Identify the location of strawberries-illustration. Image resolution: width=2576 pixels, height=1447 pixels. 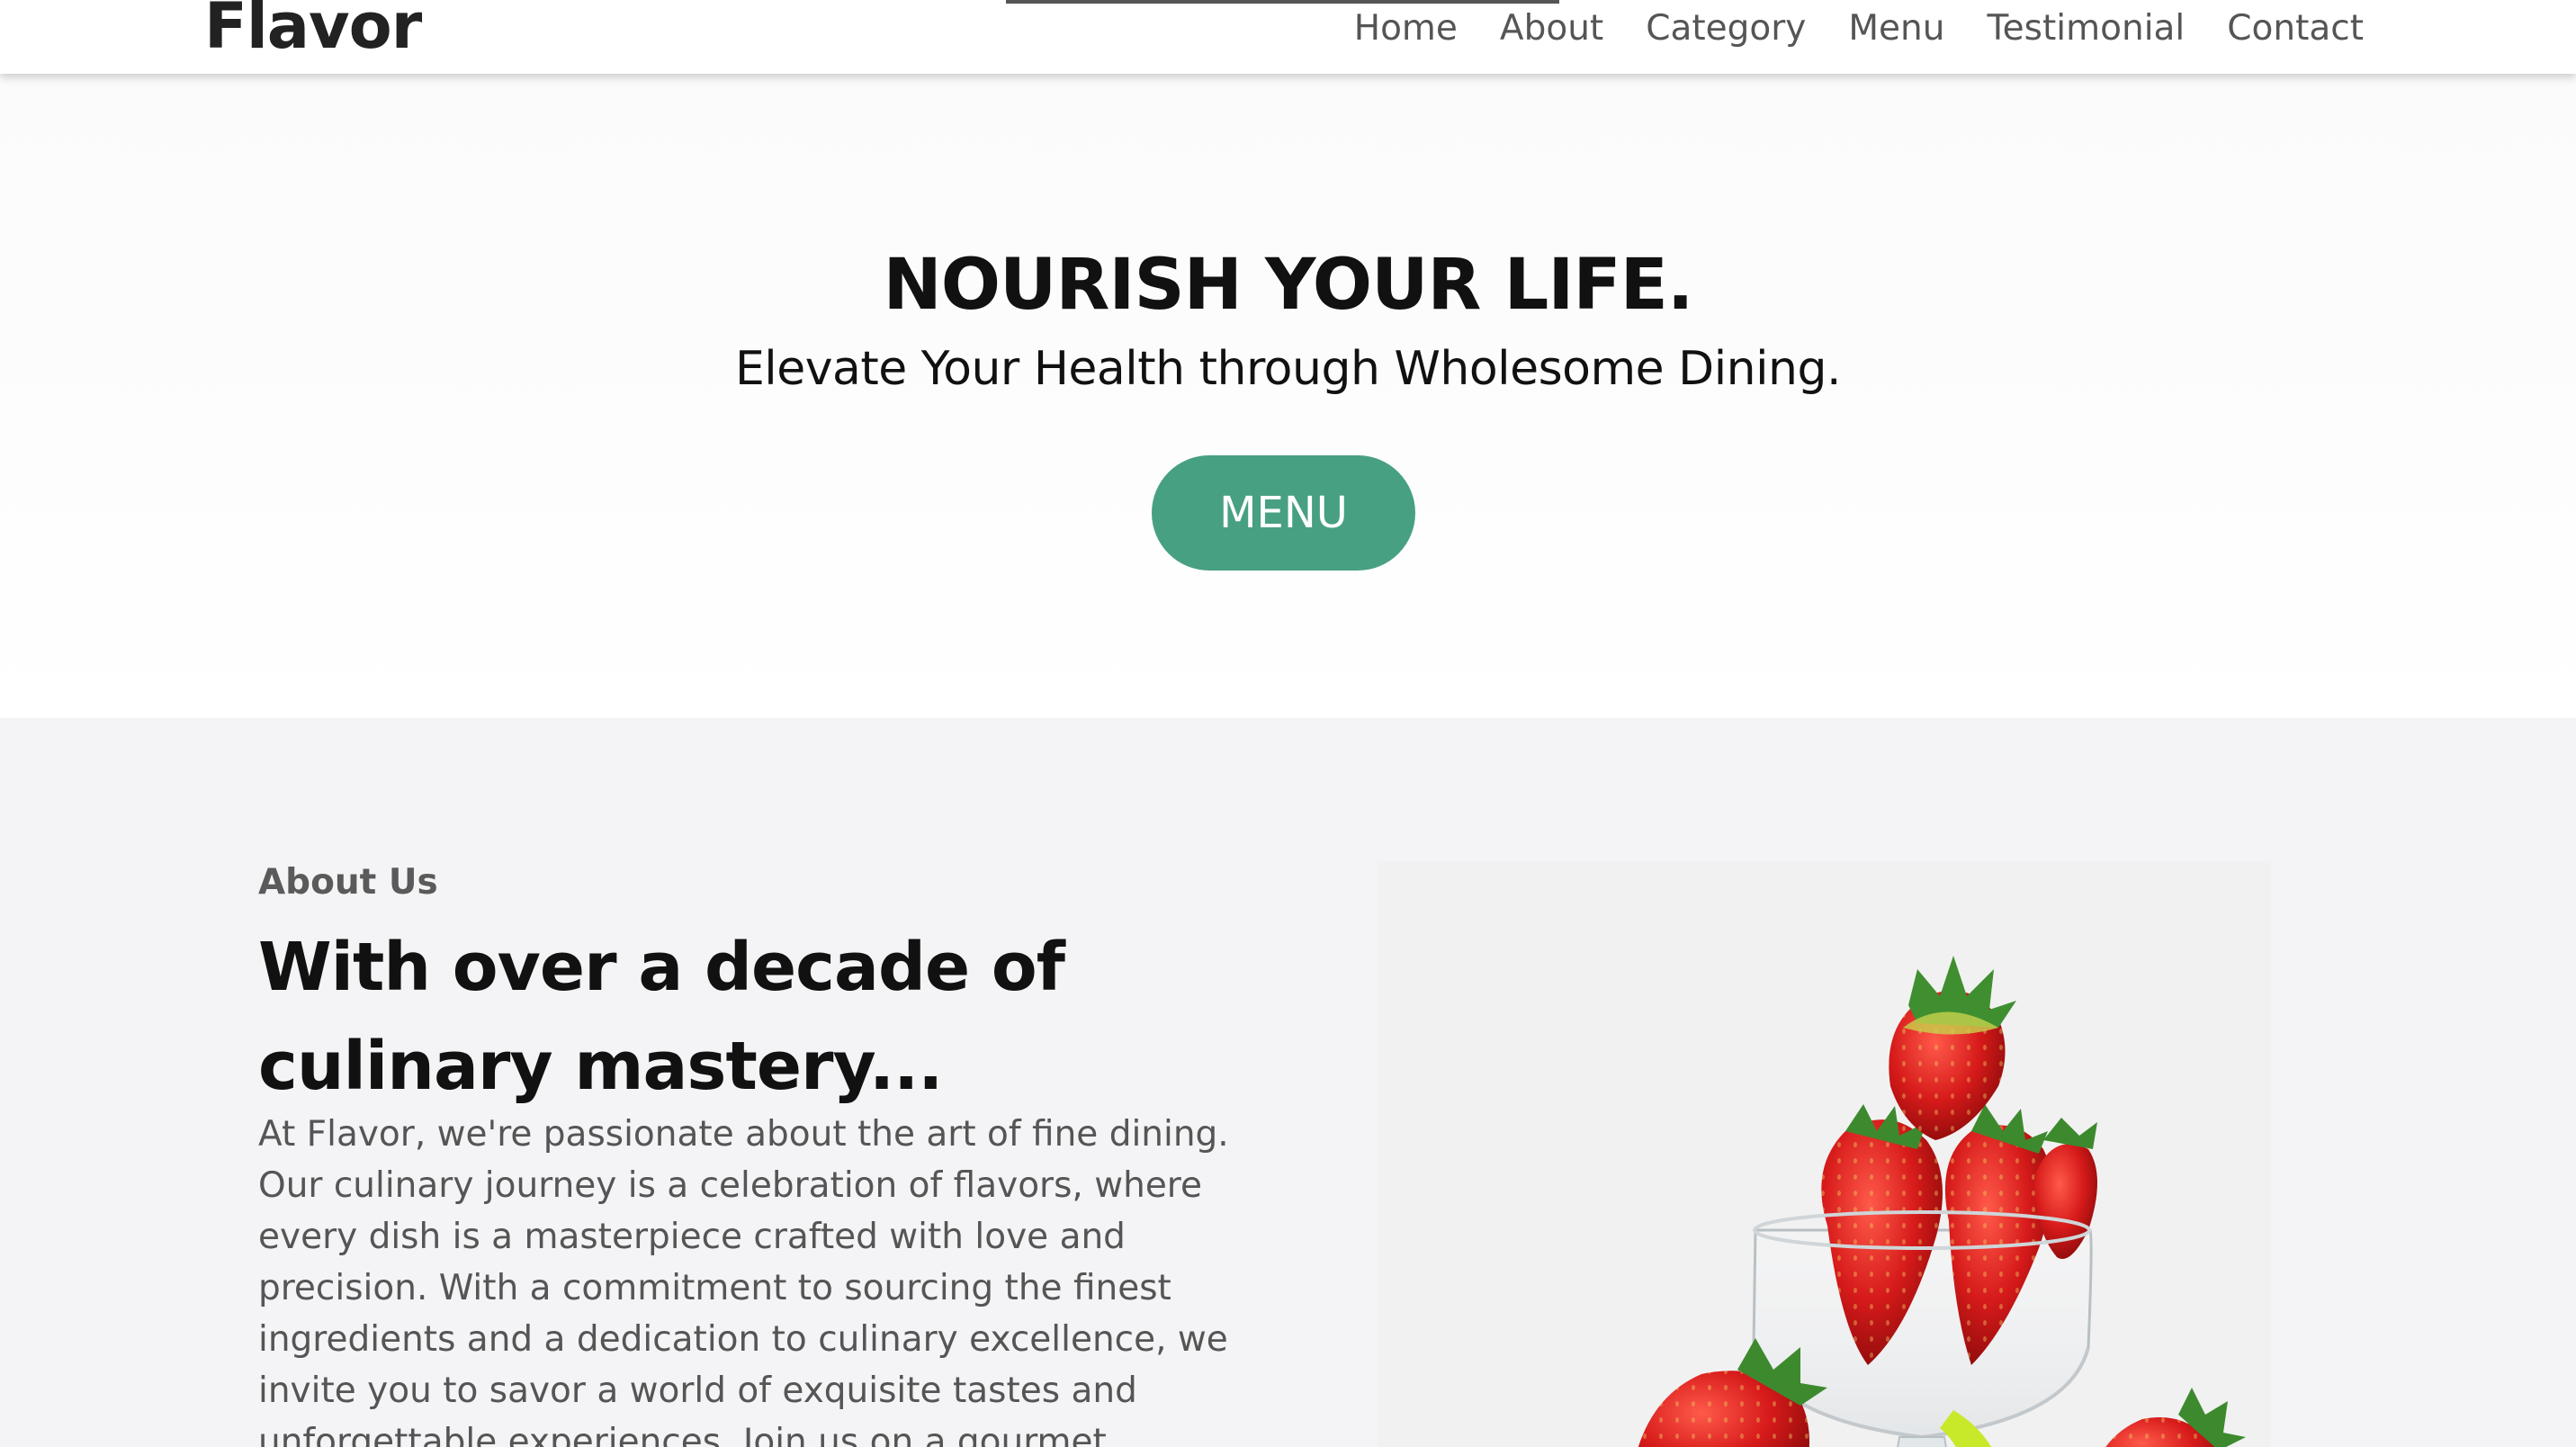
(1825, 1154).